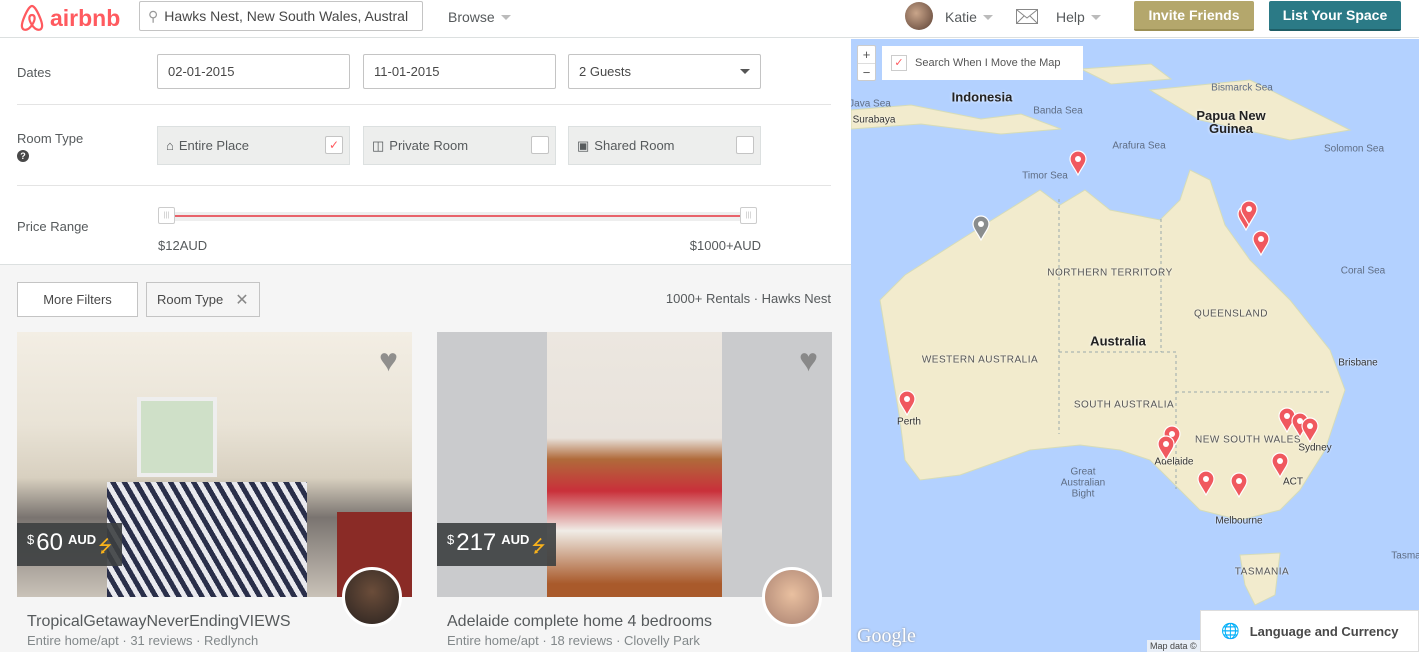 Image resolution: width=1419 pixels, height=652 pixels. I want to click on house-icon: ⌂, so click(170, 145).